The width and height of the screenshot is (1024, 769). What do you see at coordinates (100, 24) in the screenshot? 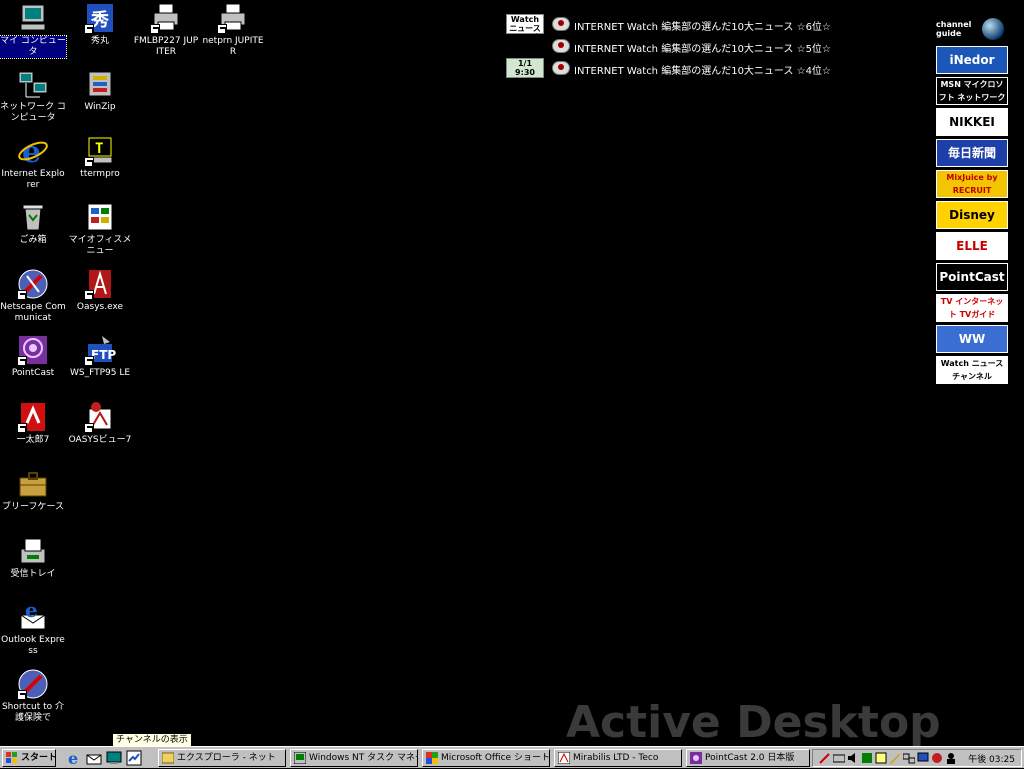
I see `desktop-icon-hidemaru: 秀 秀丸` at bounding box center [100, 24].